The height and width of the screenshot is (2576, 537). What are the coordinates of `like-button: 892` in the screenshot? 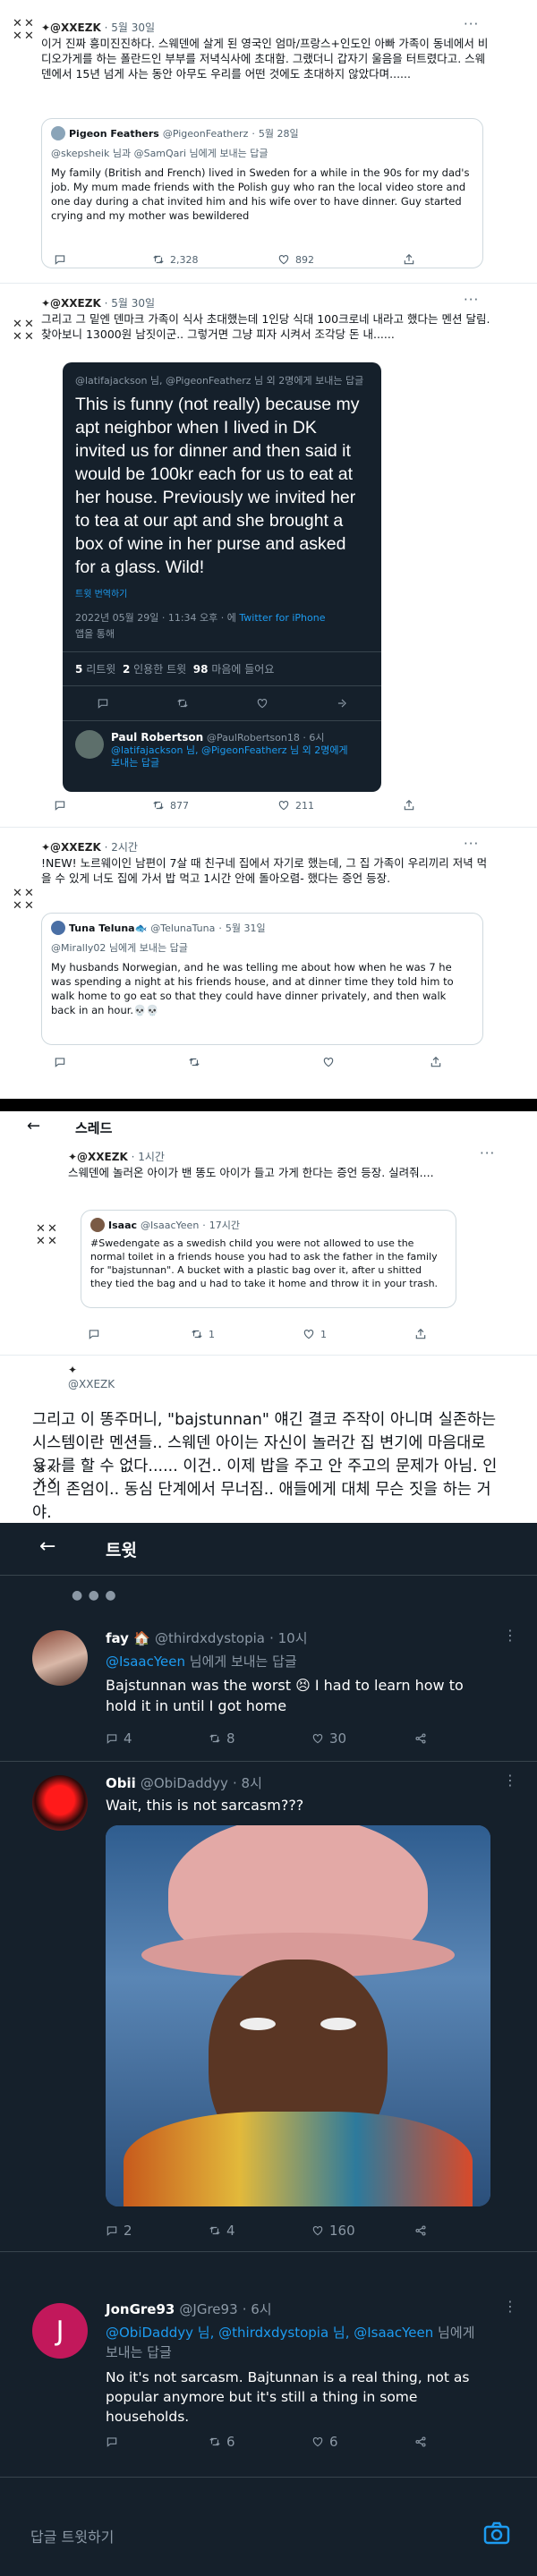 It's located at (340, 259).